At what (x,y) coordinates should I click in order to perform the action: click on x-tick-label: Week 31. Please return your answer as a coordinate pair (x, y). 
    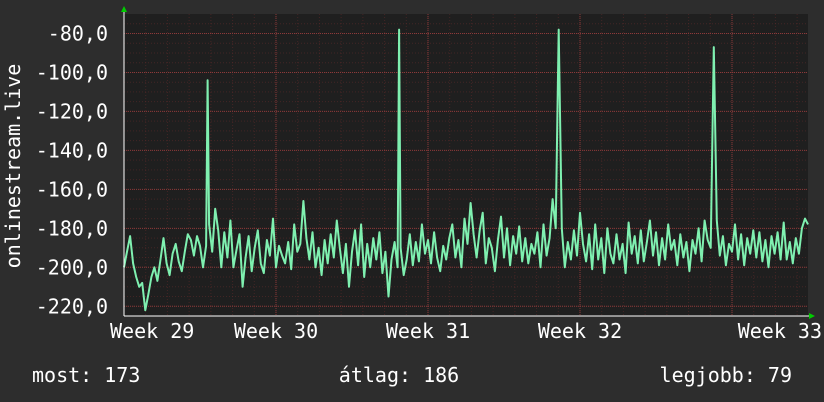
    Looking at the image, I should click on (428, 331).